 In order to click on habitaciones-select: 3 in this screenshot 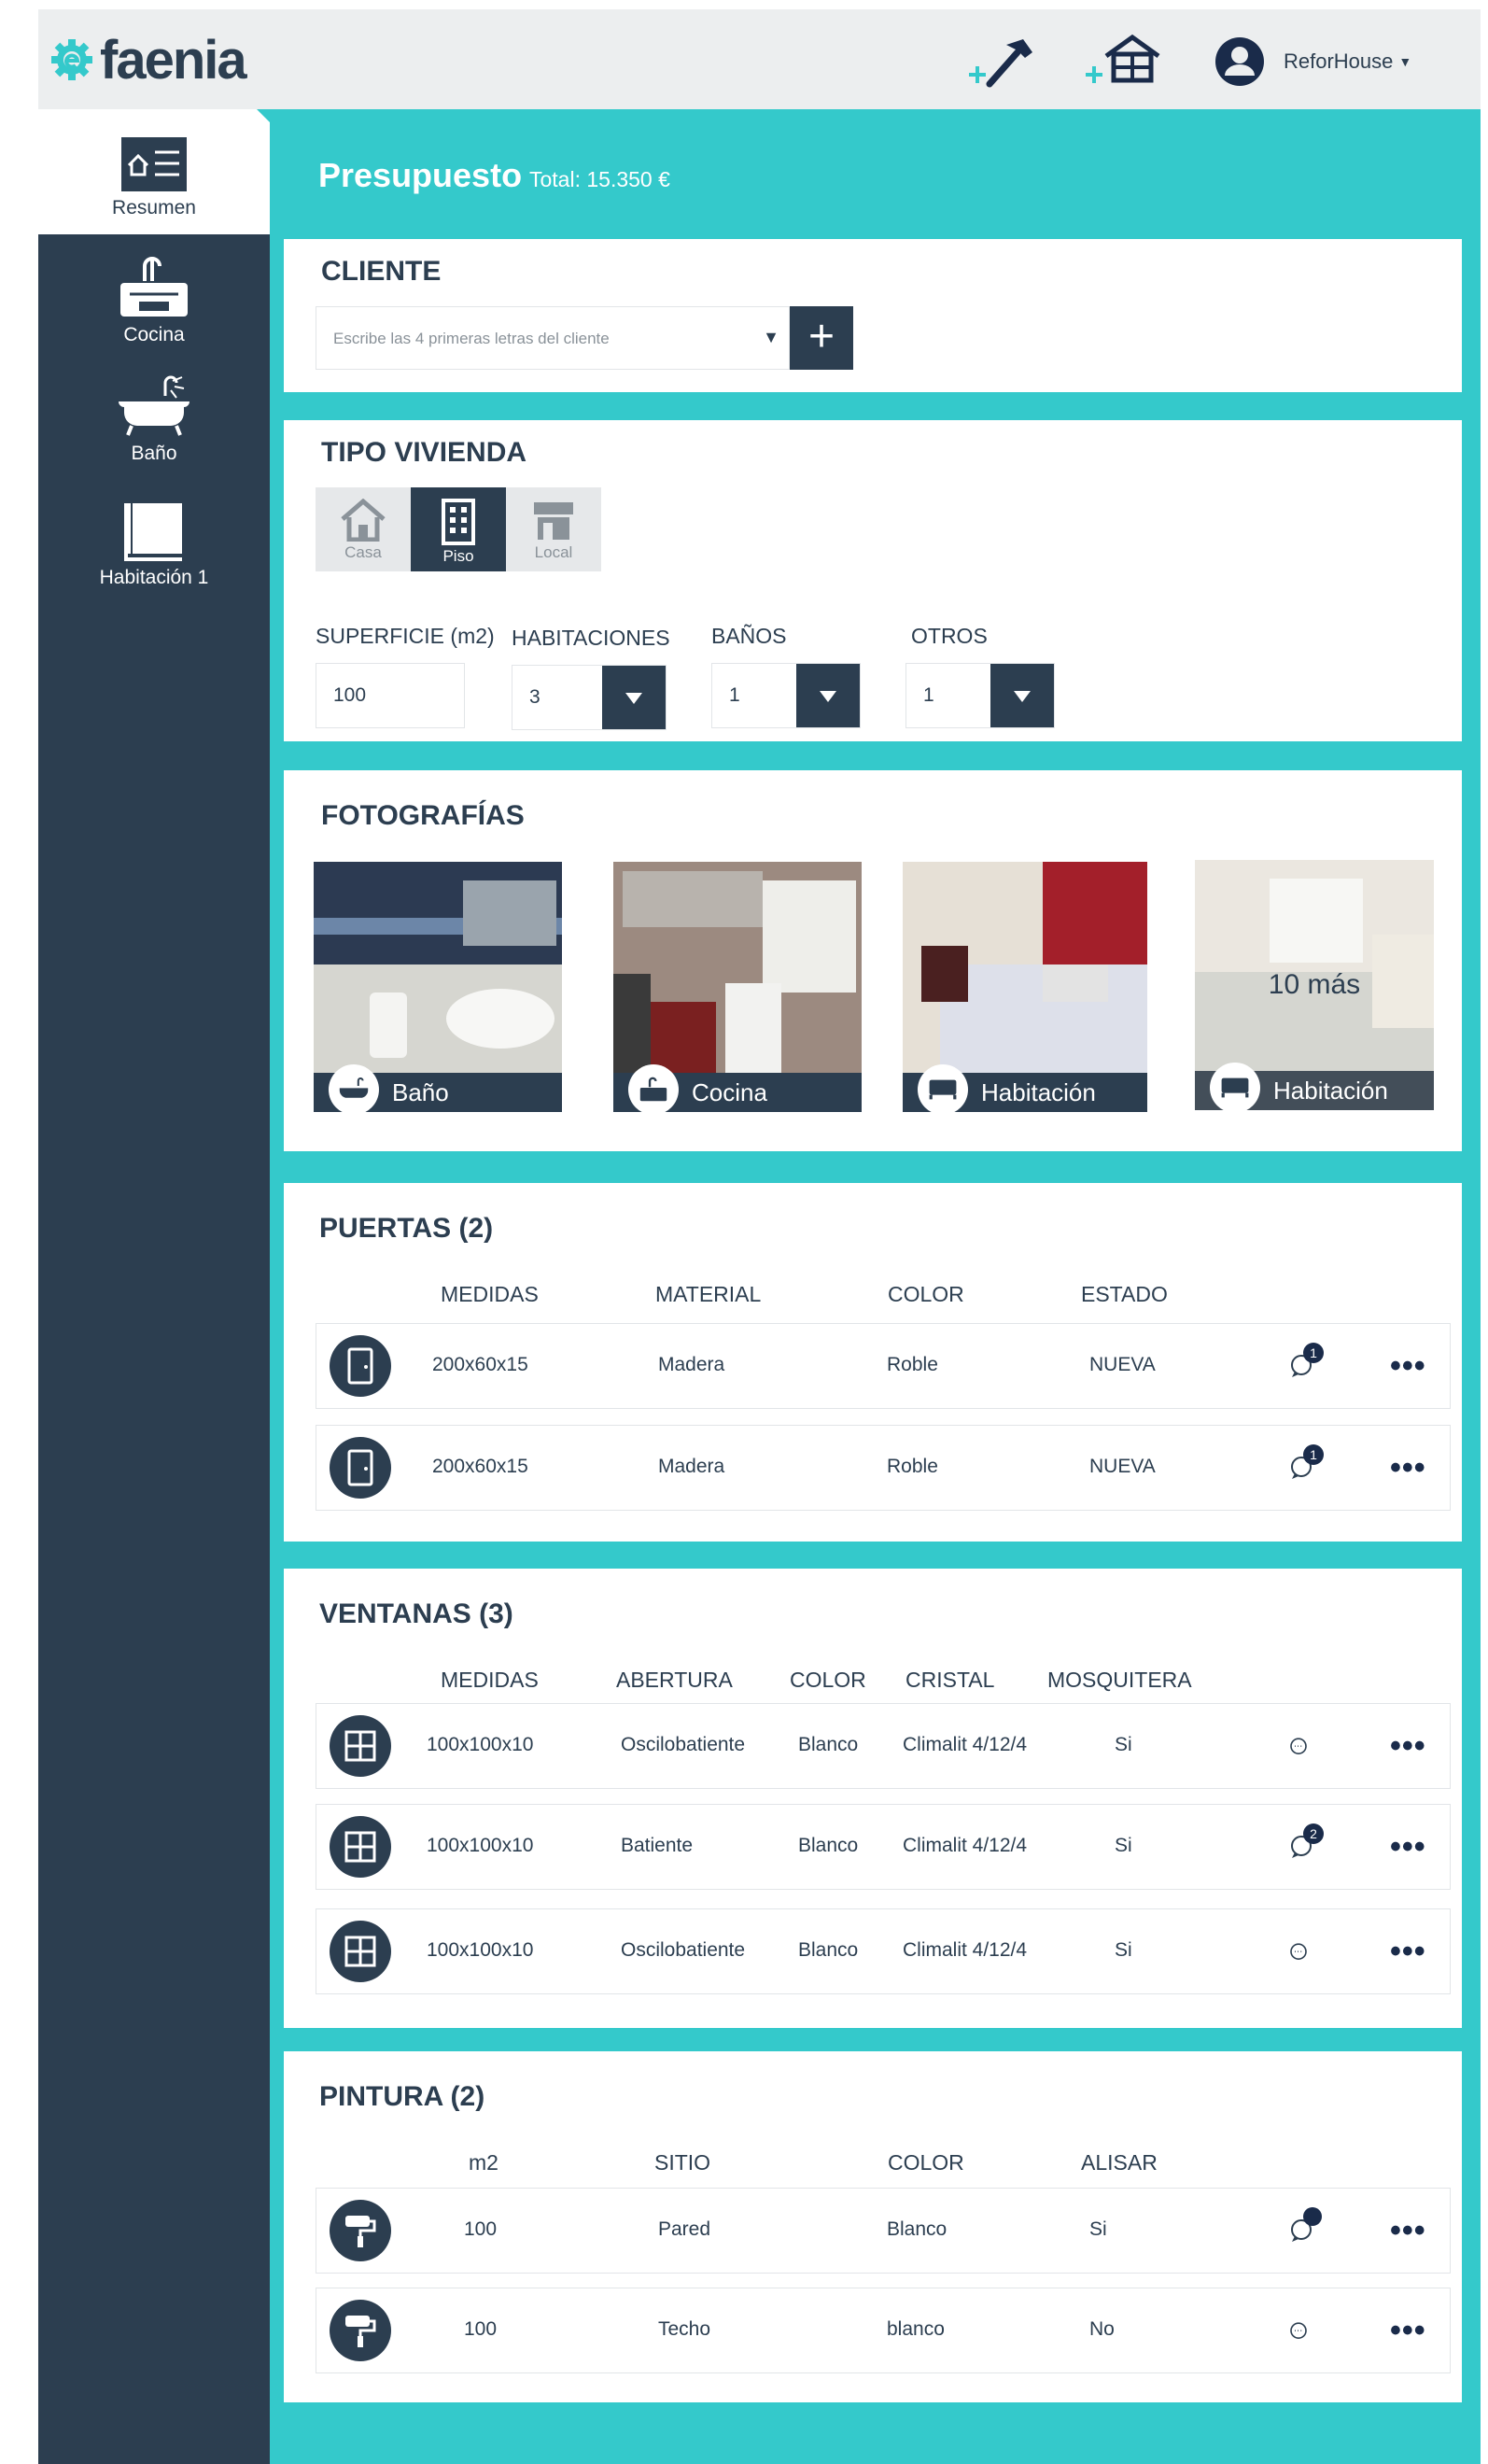, I will do `click(589, 697)`.